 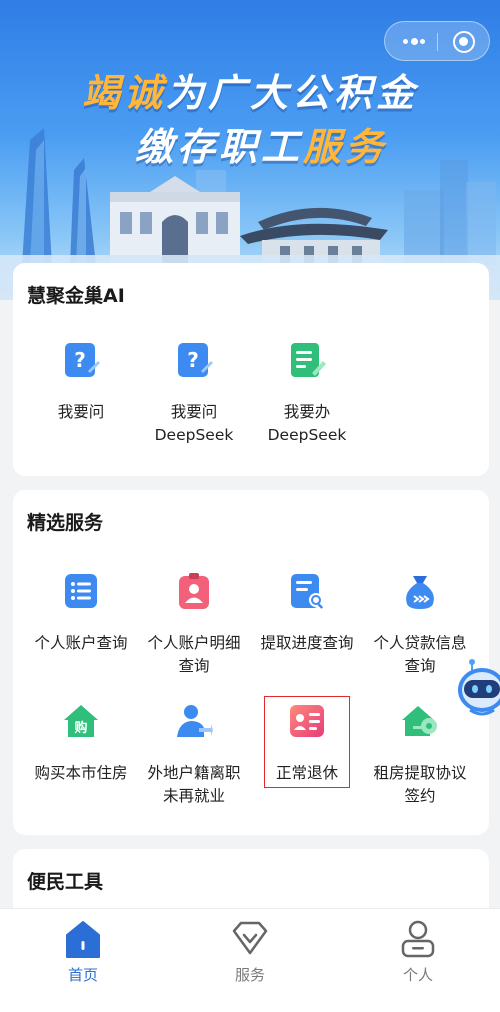 I want to click on ai-section-title: 慧聚金巢AI, so click(x=76, y=296).